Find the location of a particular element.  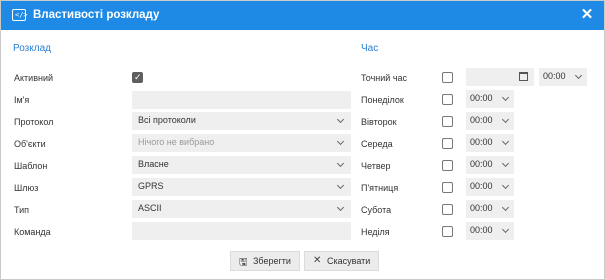

command-input is located at coordinates (241, 231).